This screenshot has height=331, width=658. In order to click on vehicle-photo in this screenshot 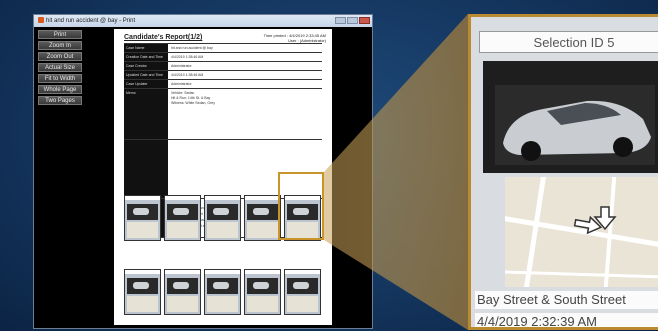, I will do `click(570, 117)`.